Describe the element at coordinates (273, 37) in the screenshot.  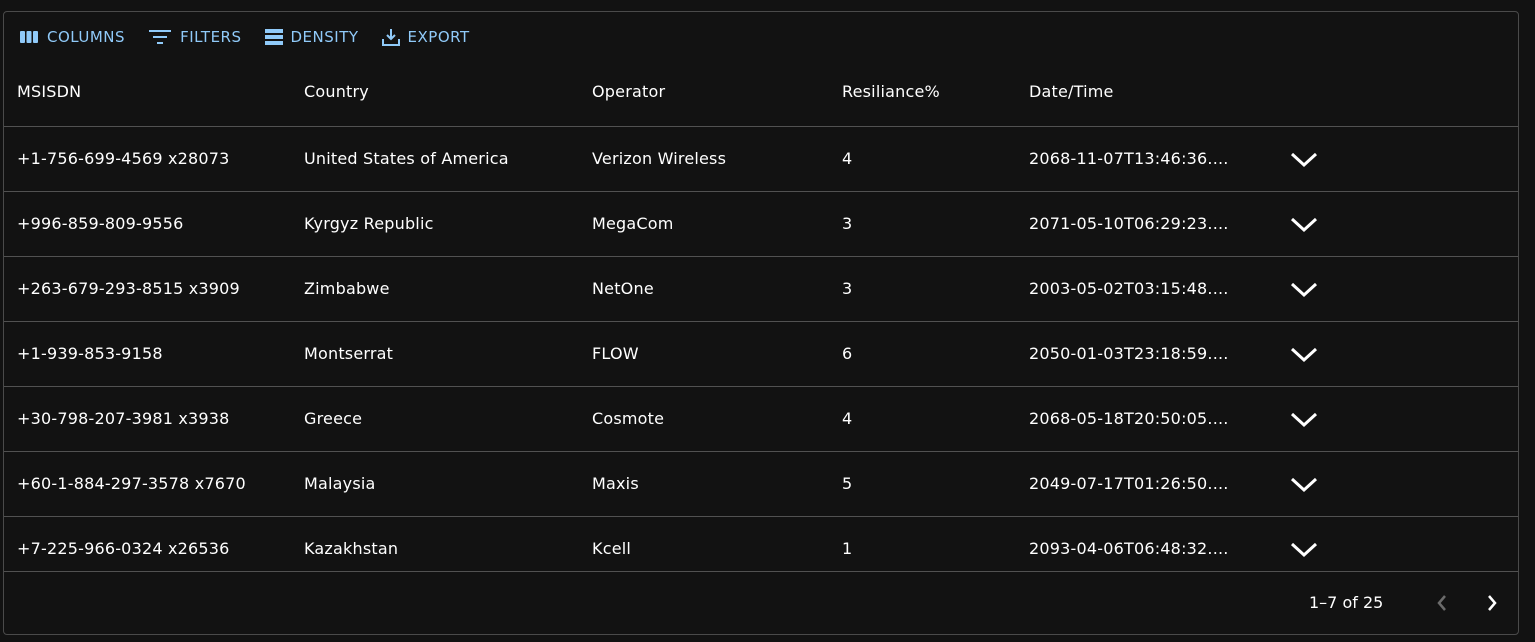
I see `density-icon` at that location.